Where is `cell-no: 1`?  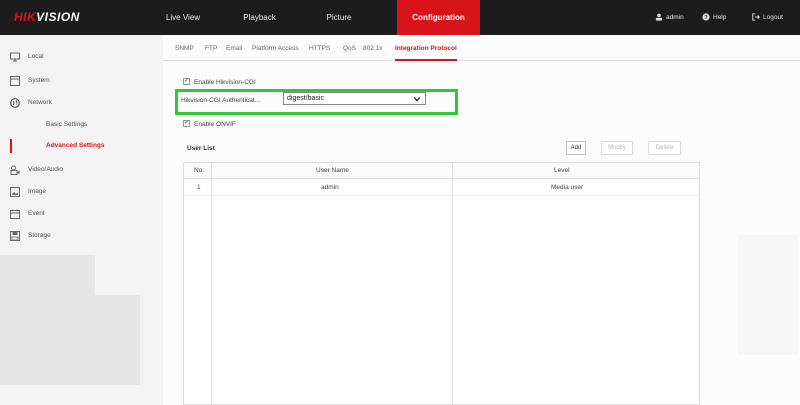
cell-no: 1 is located at coordinates (199, 187).